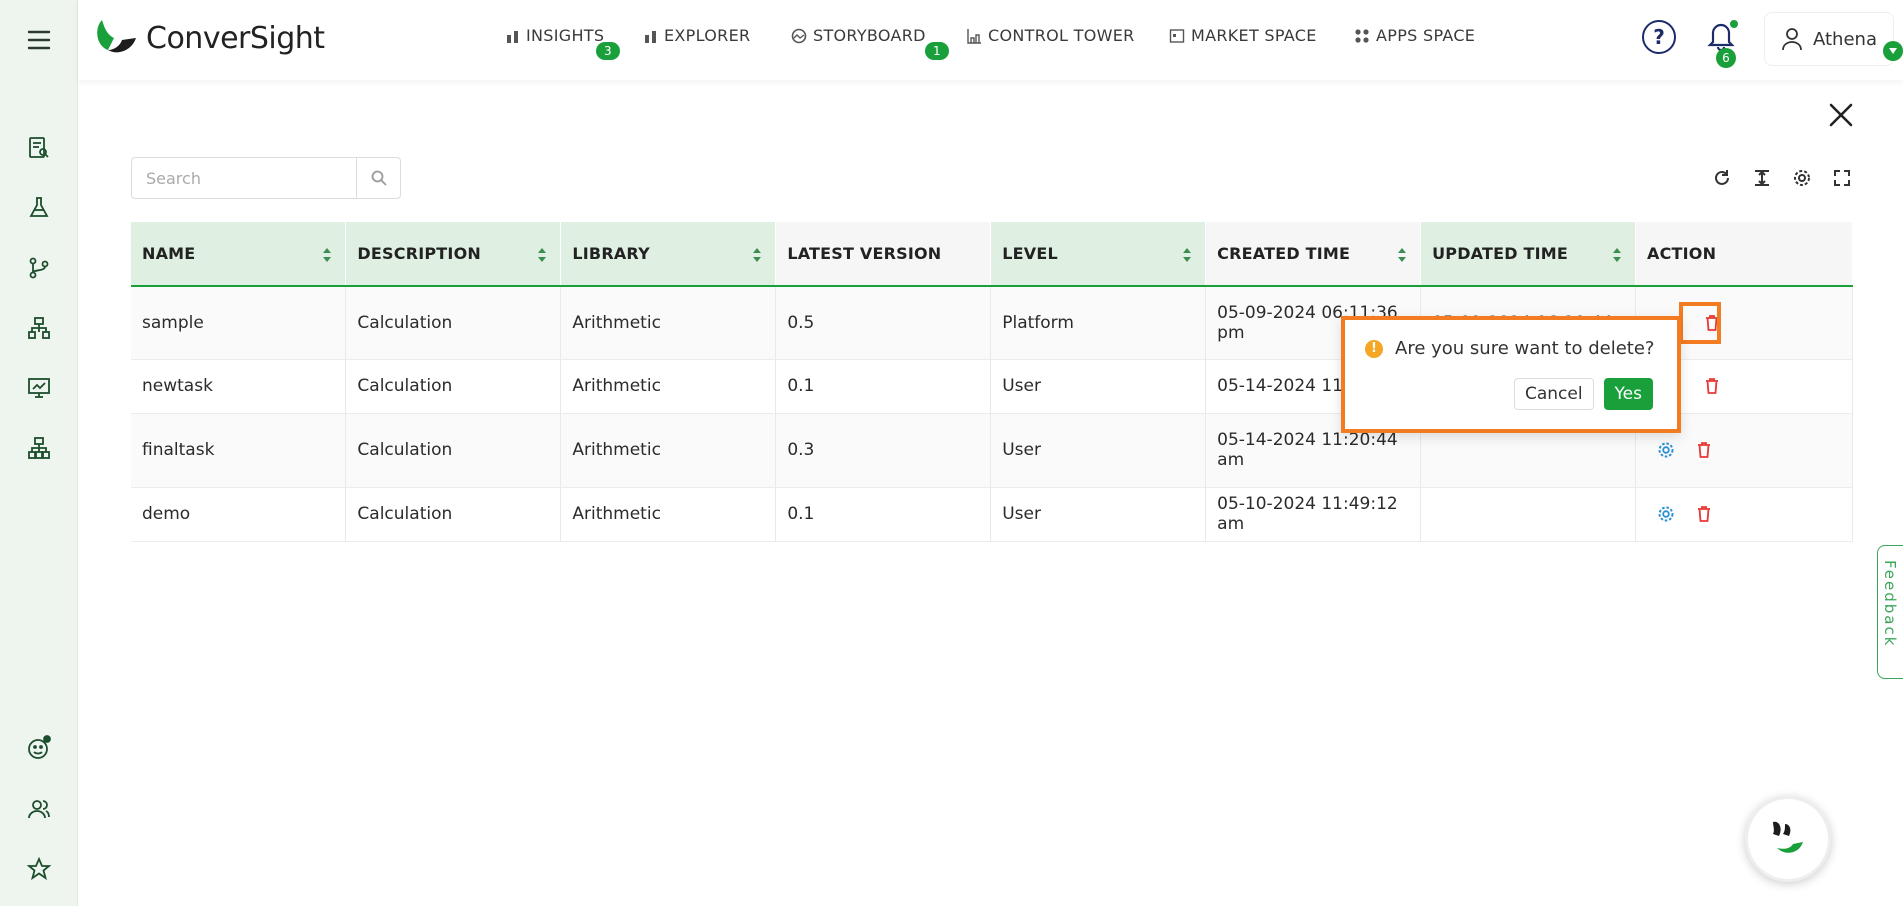 Image resolution: width=1903 pixels, height=906 pixels. I want to click on search-icon, so click(378, 178).